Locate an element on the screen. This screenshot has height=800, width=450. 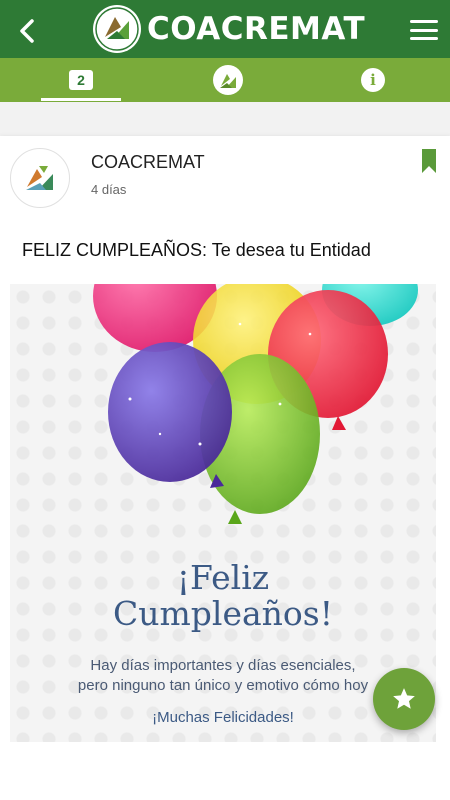
star-icon is located at coordinates (404, 698).